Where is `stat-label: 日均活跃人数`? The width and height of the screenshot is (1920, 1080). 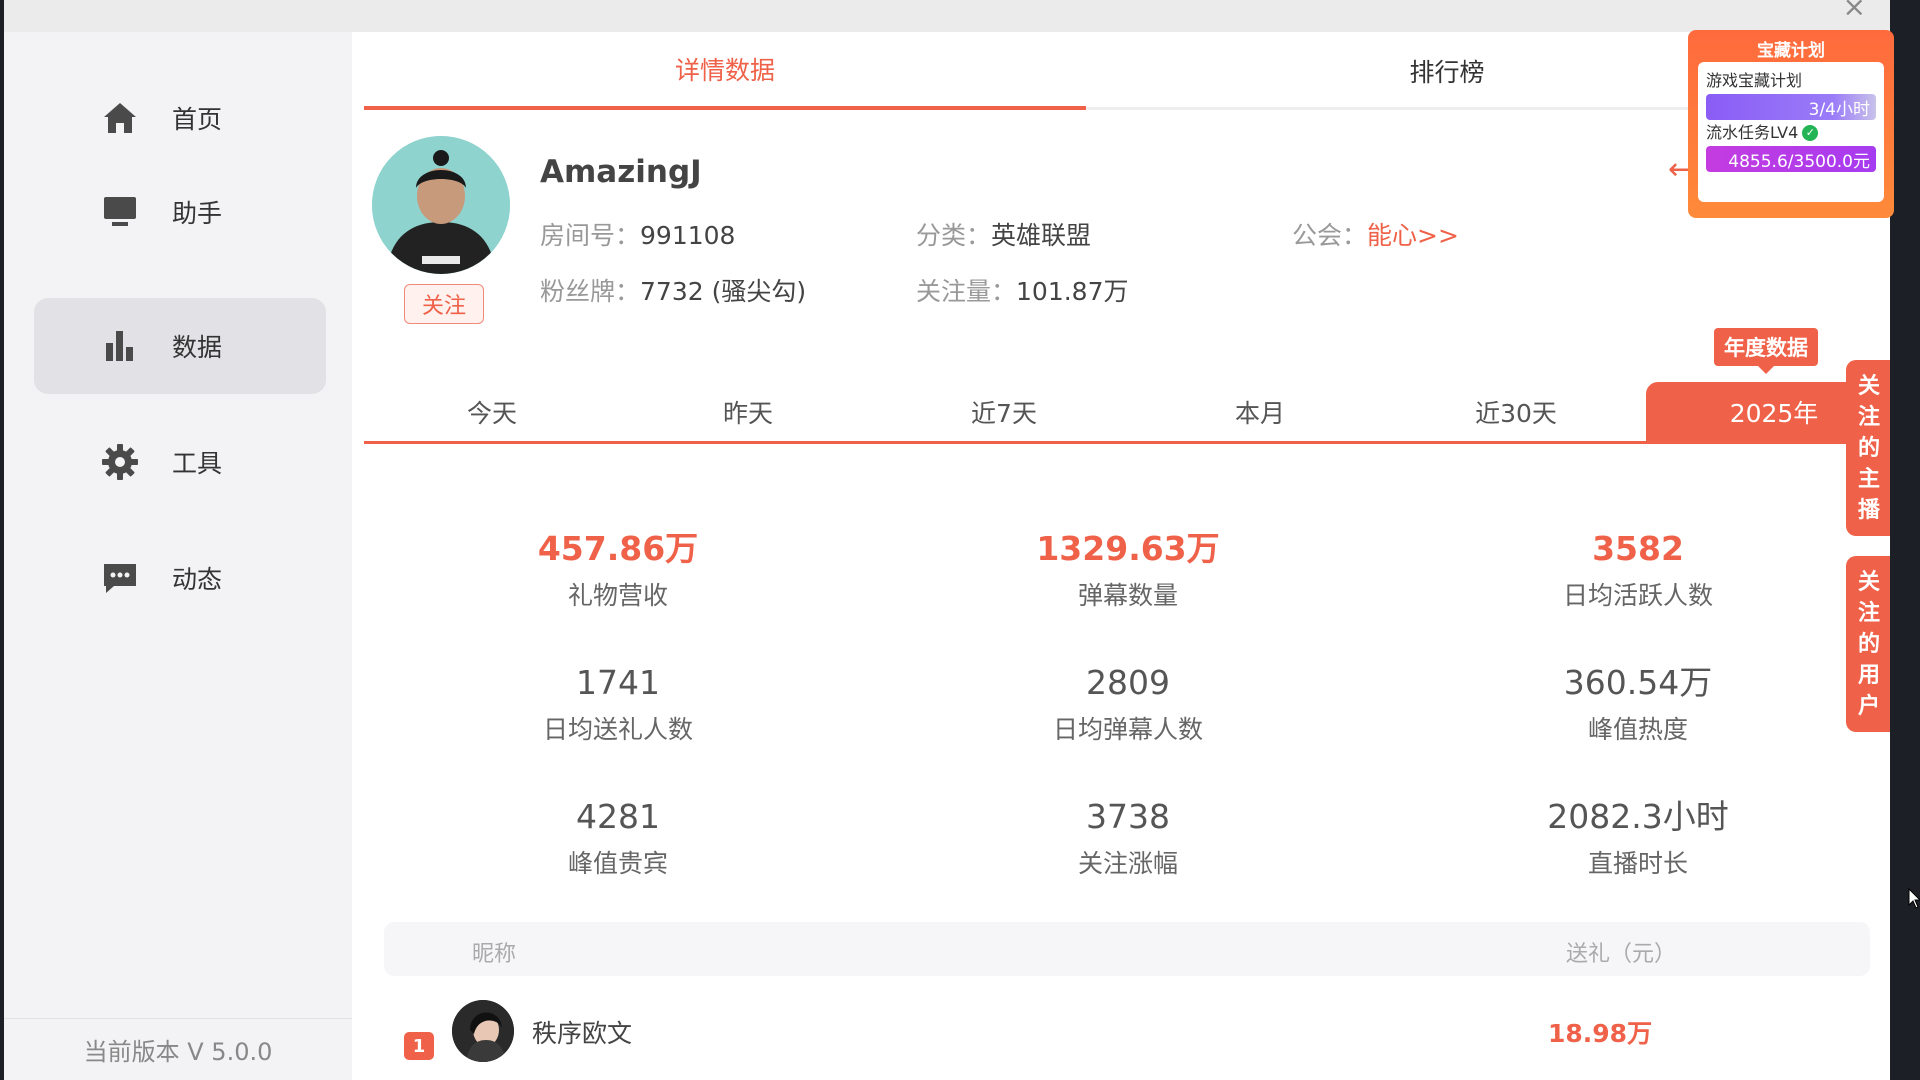
stat-label: 日均活跃人数 is located at coordinates (1637, 595).